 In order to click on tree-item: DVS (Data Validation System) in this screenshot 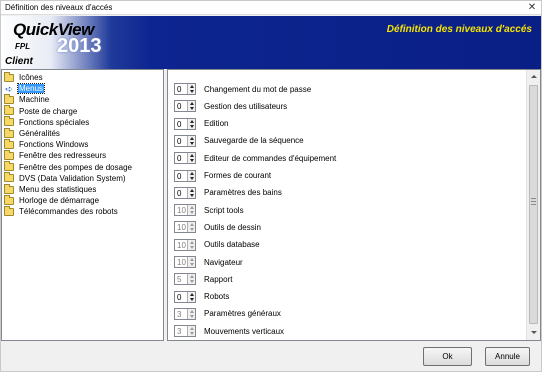, I will do `click(65, 178)`.